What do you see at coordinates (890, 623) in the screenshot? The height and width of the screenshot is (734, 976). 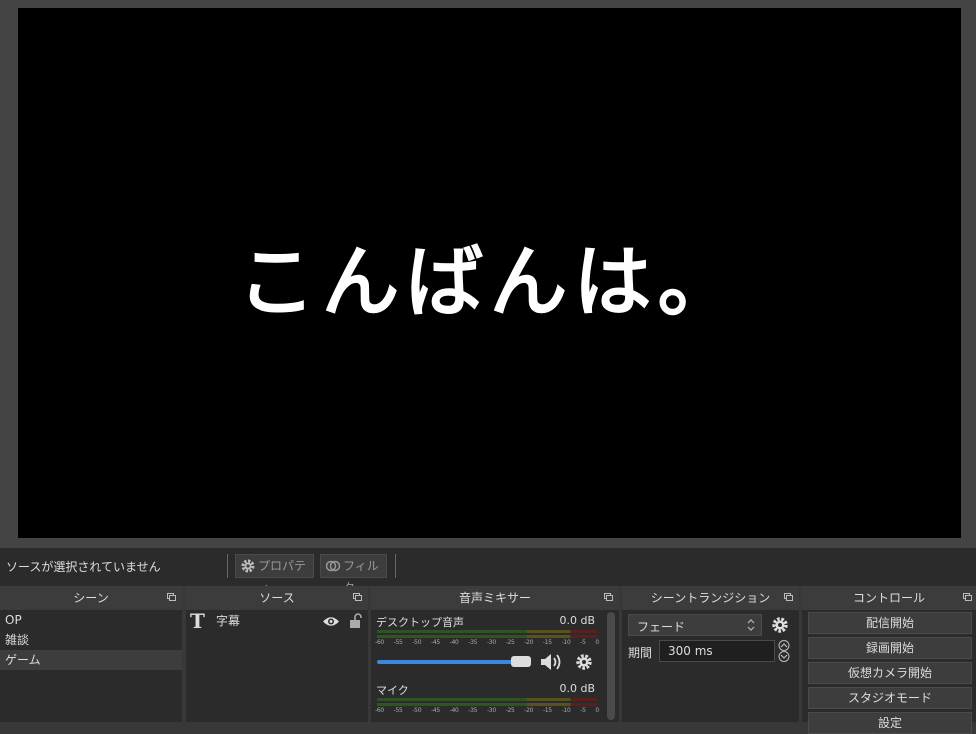 I see `start-streaming-button: 配信開始` at bounding box center [890, 623].